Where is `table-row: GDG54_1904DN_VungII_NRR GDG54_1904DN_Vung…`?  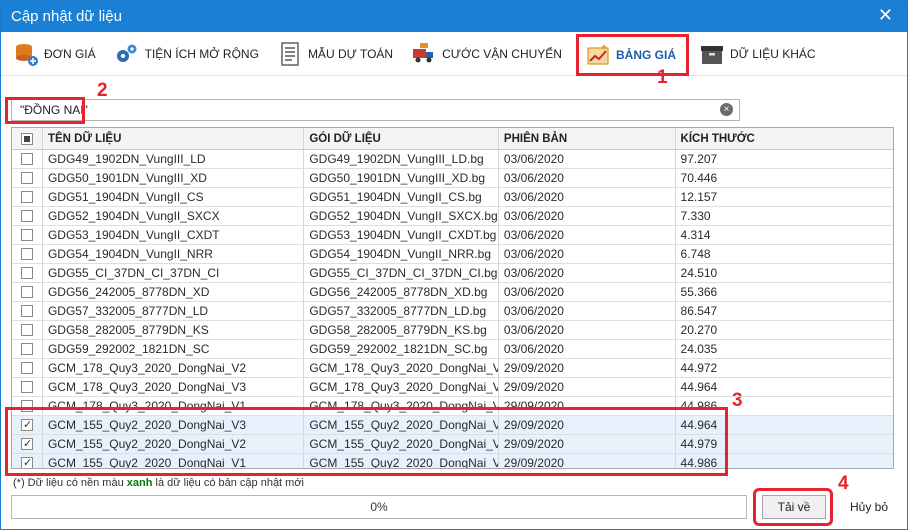
table-row: GDG54_1904DN_VungII_NRR GDG54_1904DN_Vung… is located at coordinates (452, 254).